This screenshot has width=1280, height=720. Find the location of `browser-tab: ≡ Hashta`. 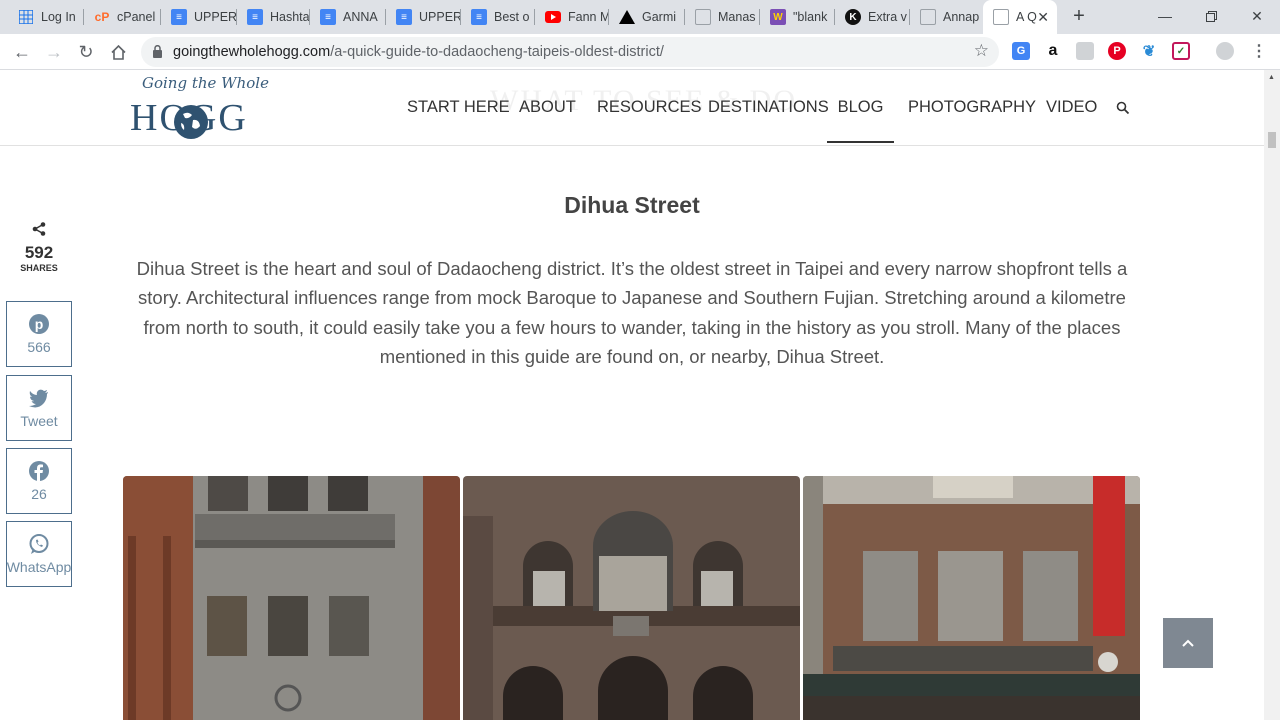

browser-tab: ≡ Hashta is located at coordinates (273, 17).